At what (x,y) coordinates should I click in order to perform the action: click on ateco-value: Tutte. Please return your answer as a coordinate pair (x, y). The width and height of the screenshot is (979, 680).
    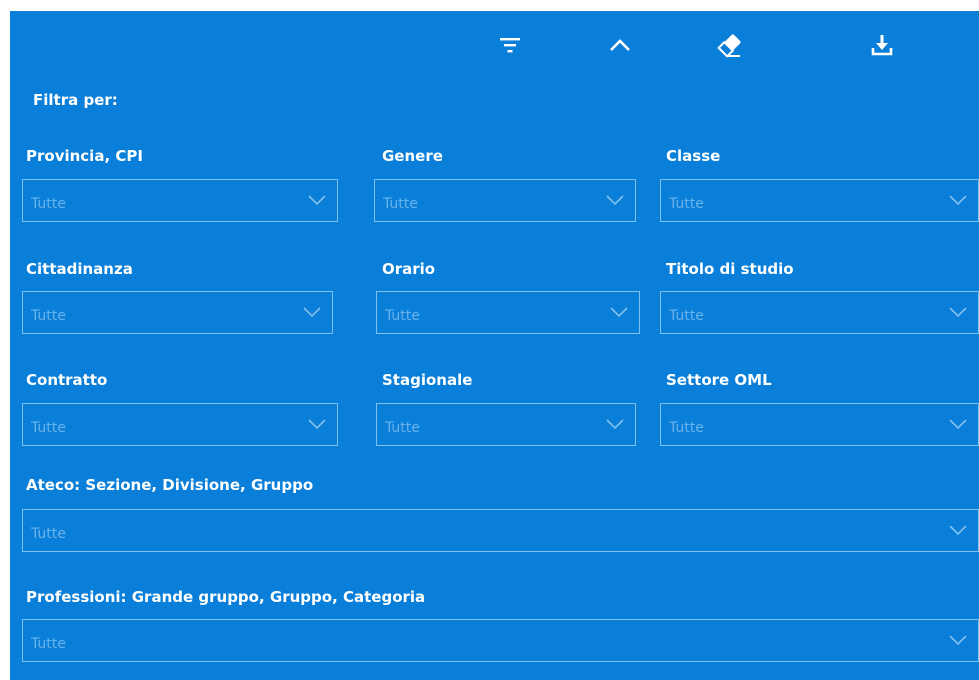
    Looking at the image, I should click on (48, 534).